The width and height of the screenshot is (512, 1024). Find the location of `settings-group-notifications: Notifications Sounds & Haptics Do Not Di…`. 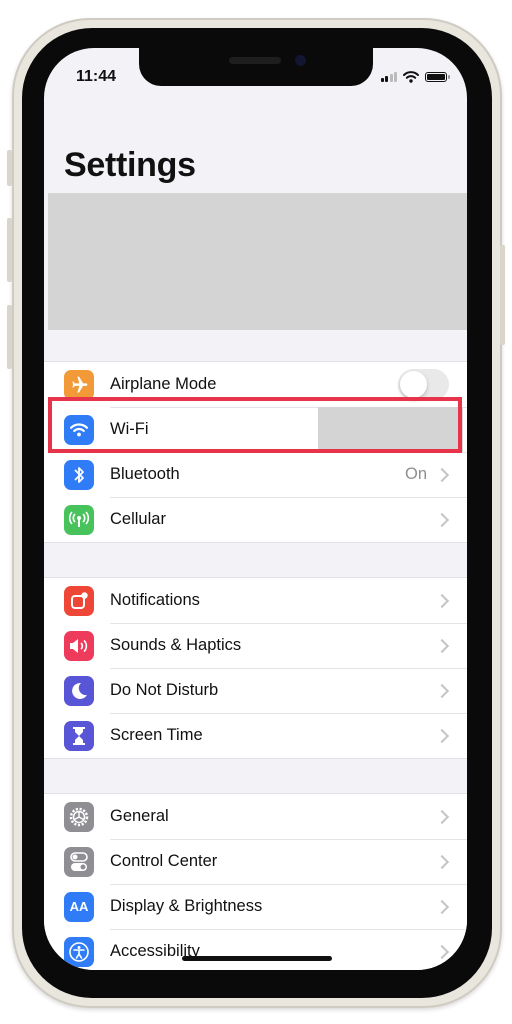

settings-group-notifications: Notifications Sounds & Haptics Do Not Di… is located at coordinates (255, 668).